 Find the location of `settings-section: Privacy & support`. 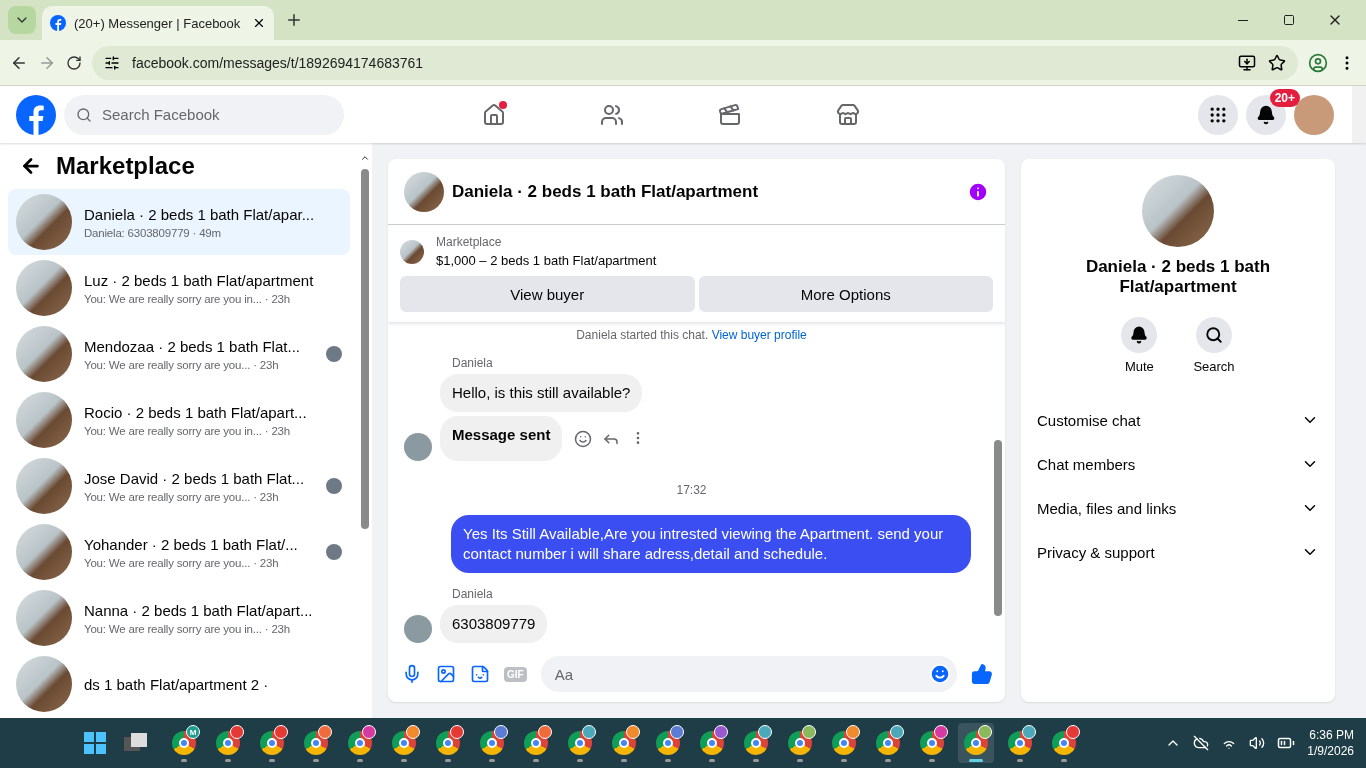

settings-section: Privacy & support is located at coordinates (1178, 552).